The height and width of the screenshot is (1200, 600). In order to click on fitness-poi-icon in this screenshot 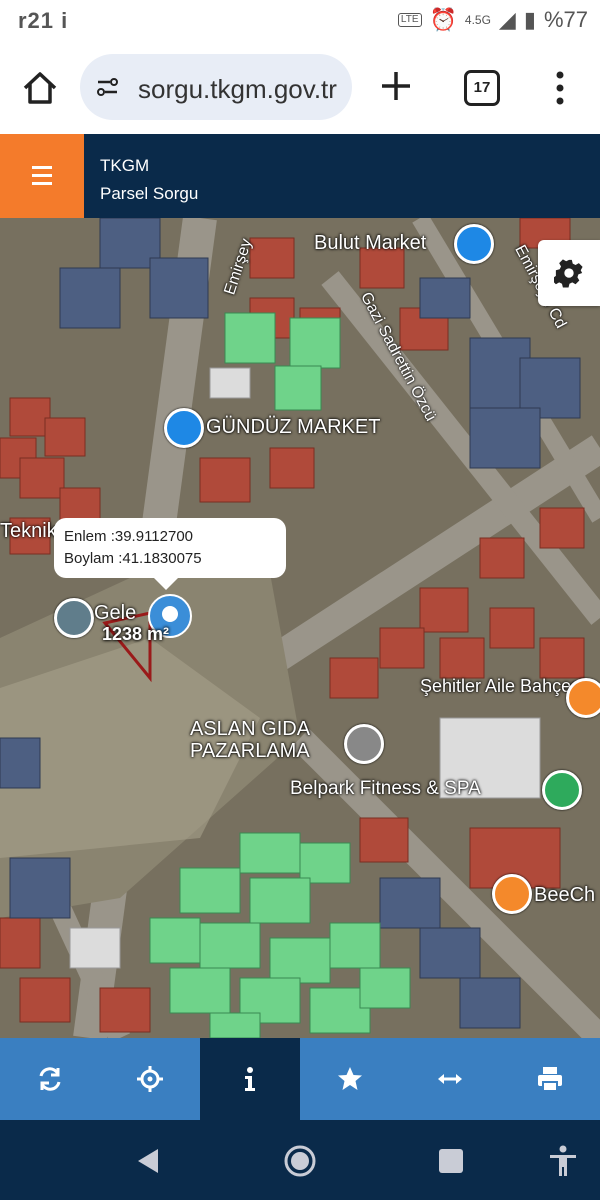, I will do `click(562, 790)`.